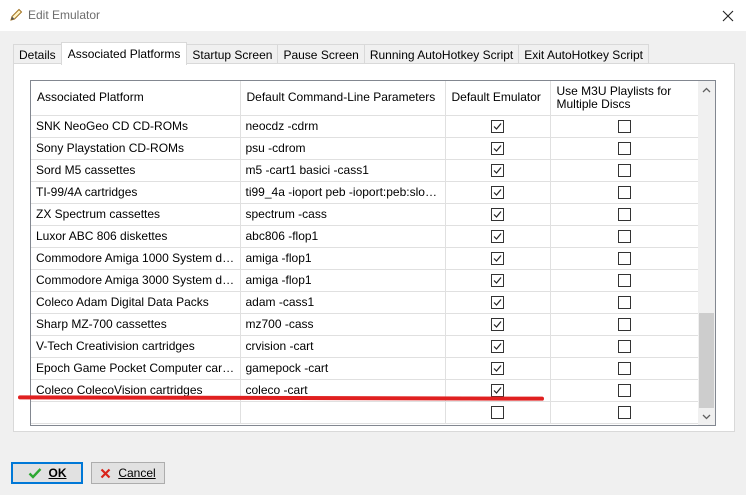 The image size is (746, 495). I want to click on platform-cell: Luxor ABC 806 diskettes, so click(136, 236).